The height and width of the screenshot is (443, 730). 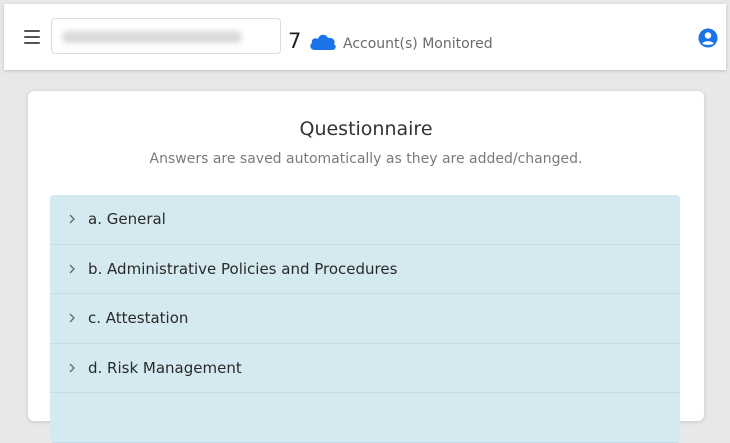 I want to click on section-label: c. Attestation, so click(x=138, y=318).